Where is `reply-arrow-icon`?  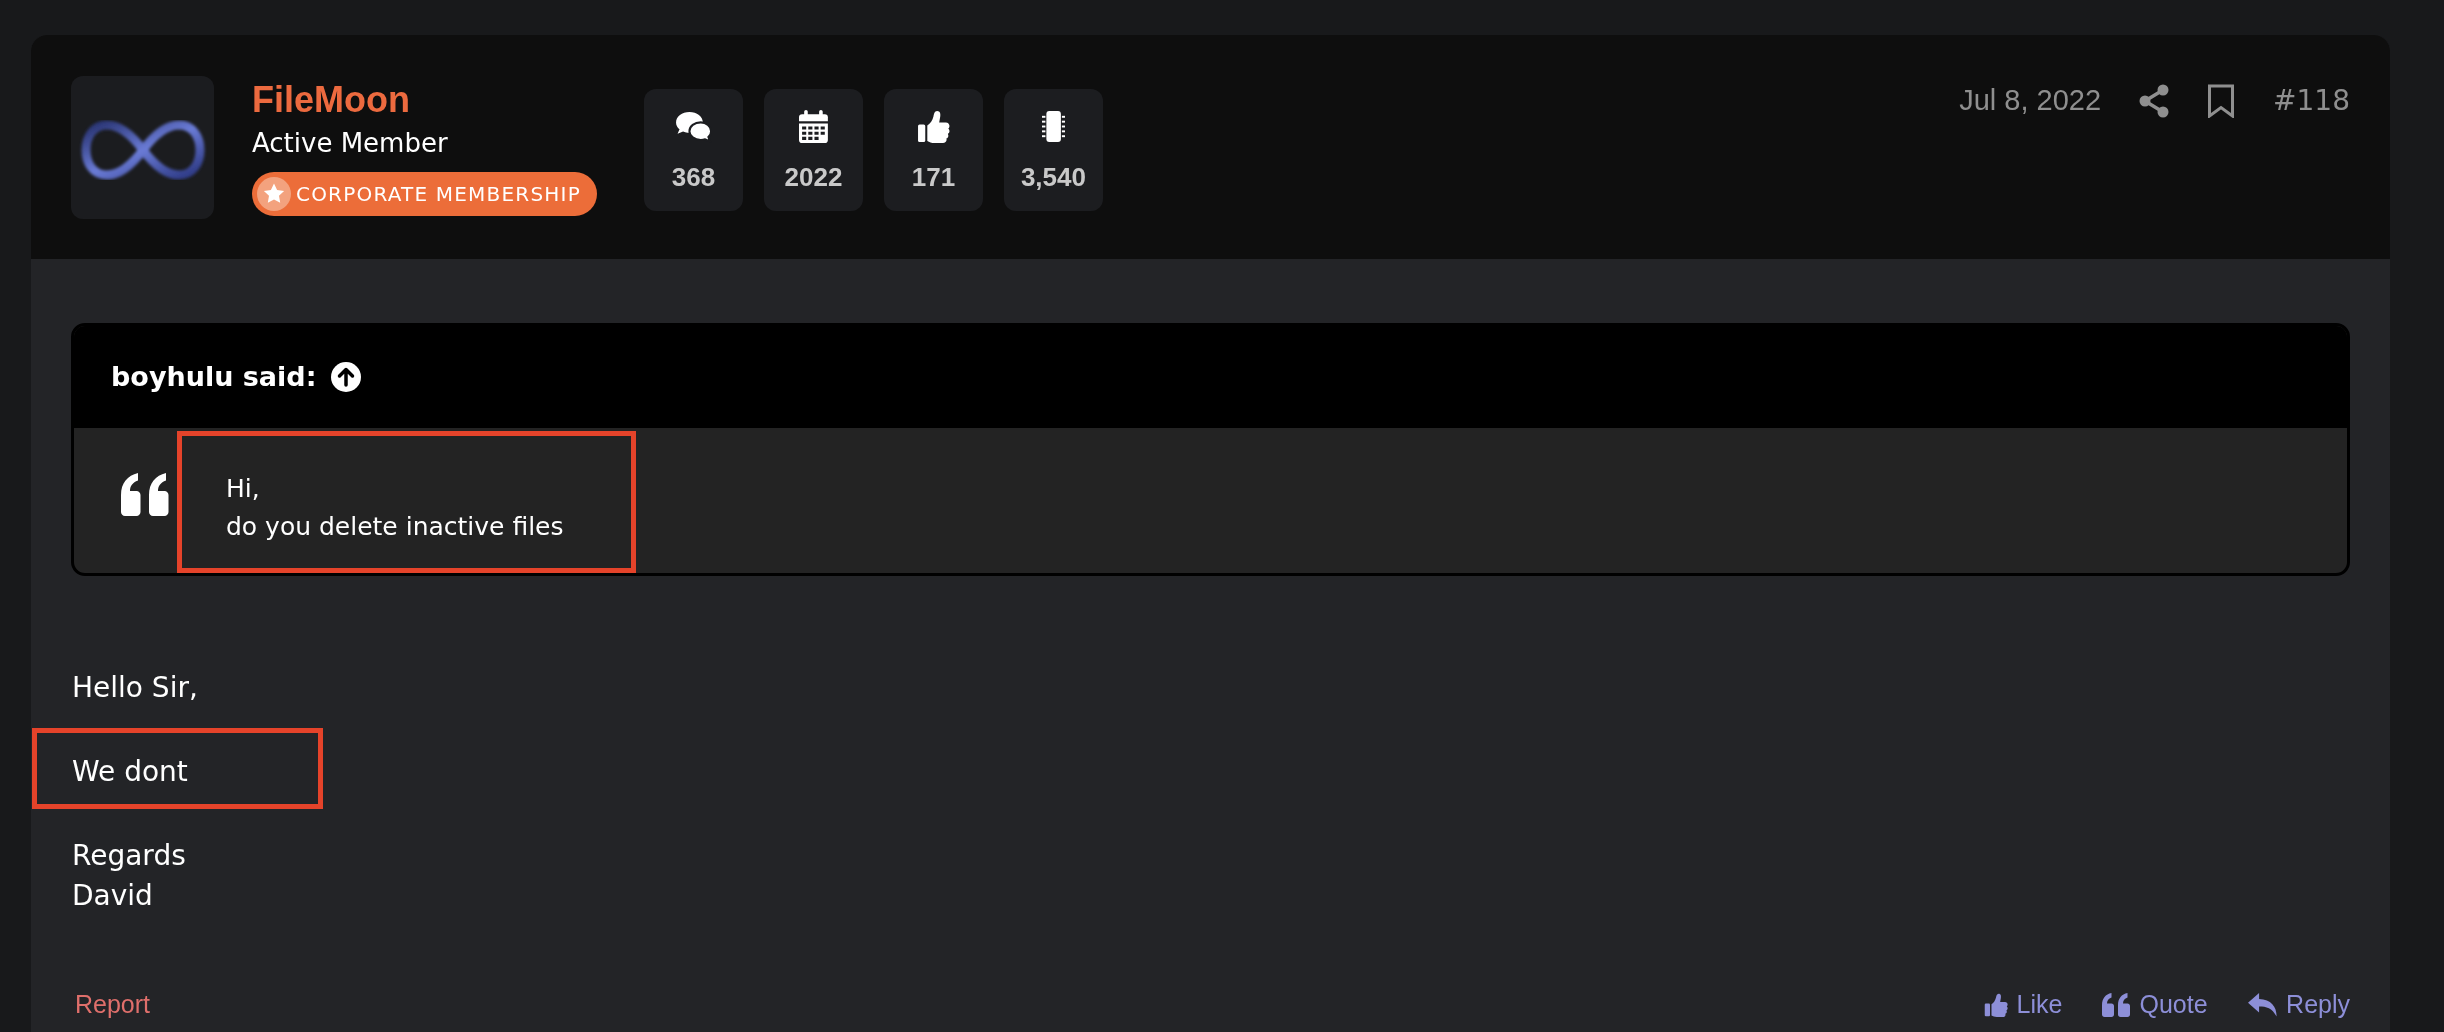
reply-arrow-icon is located at coordinates (2262, 1005).